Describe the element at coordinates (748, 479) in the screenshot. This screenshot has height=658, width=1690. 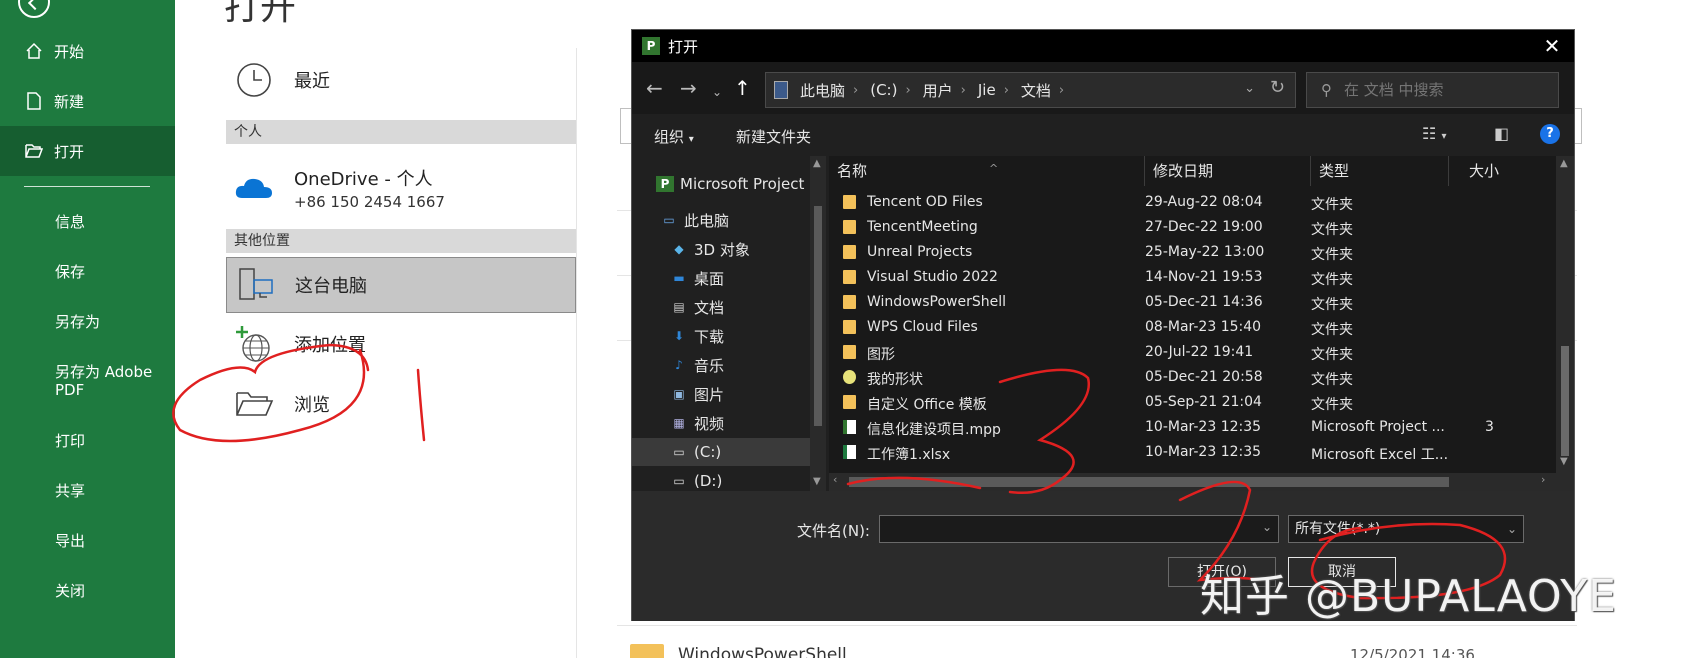
I see `nav-drive-d: ▭ (D:)` at that location.